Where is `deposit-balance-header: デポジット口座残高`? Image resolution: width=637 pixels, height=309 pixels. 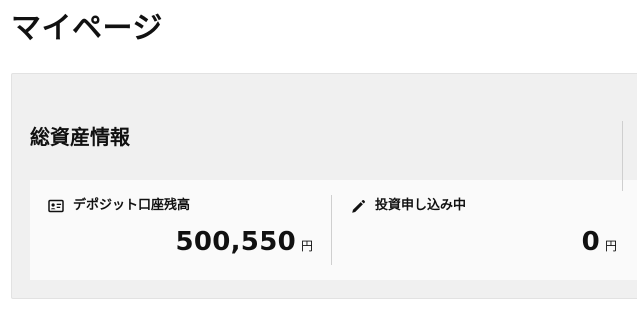
deposit-balance-header: デポジット口座残高 is located at coordinates (119, 206).